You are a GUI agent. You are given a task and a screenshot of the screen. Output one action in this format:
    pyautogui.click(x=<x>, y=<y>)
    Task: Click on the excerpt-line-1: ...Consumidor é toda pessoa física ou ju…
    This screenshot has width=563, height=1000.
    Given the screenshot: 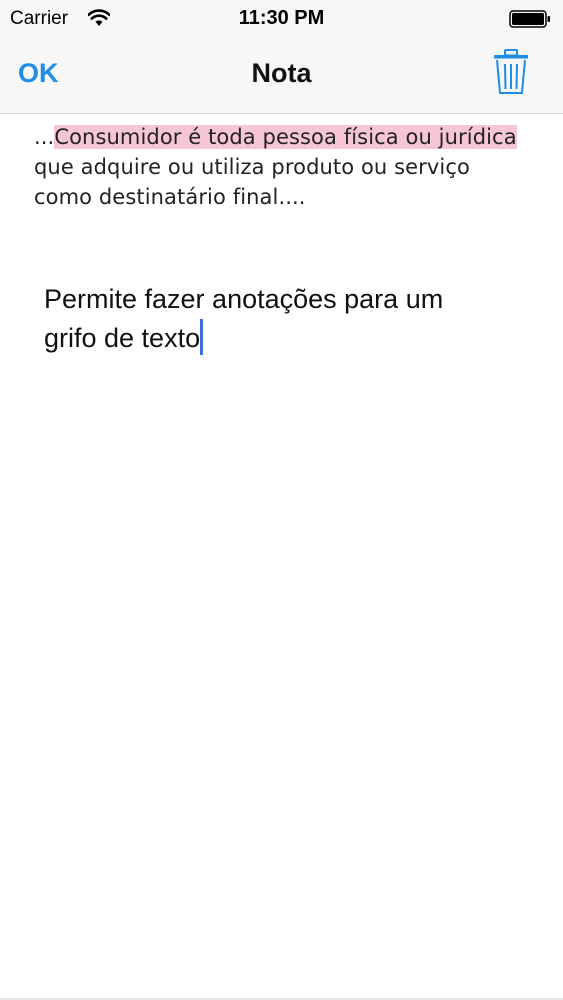 What is the action you would take?
    pyautogui.click(x=291, y=137)
    